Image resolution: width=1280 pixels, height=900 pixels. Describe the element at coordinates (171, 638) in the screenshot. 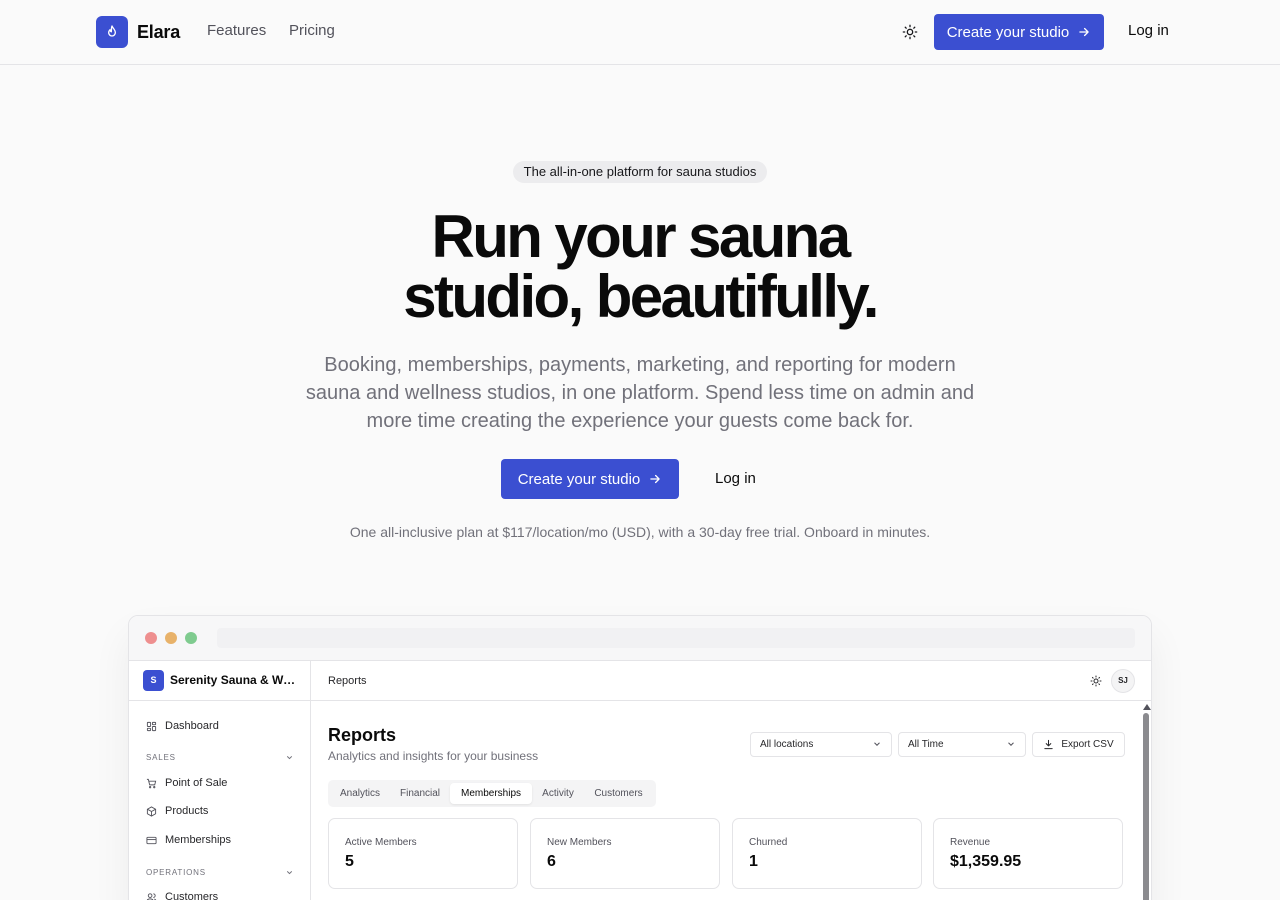

I see `window-minimize-dot` at that location.